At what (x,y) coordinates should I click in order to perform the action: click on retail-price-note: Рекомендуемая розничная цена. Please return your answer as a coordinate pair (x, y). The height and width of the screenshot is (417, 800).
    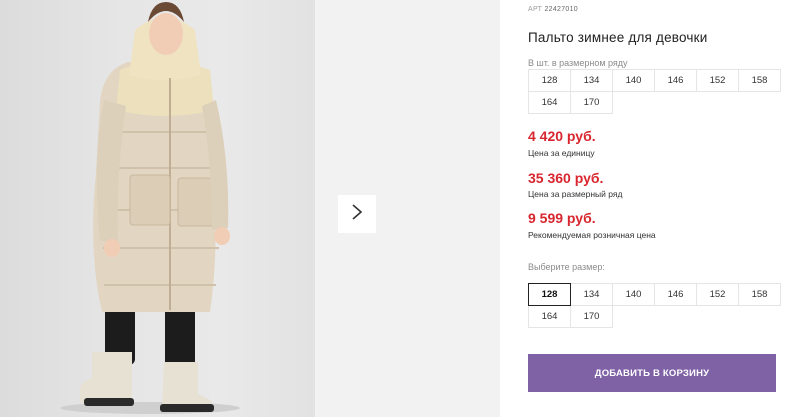
    Looking at the image, I should click on (592, 235).